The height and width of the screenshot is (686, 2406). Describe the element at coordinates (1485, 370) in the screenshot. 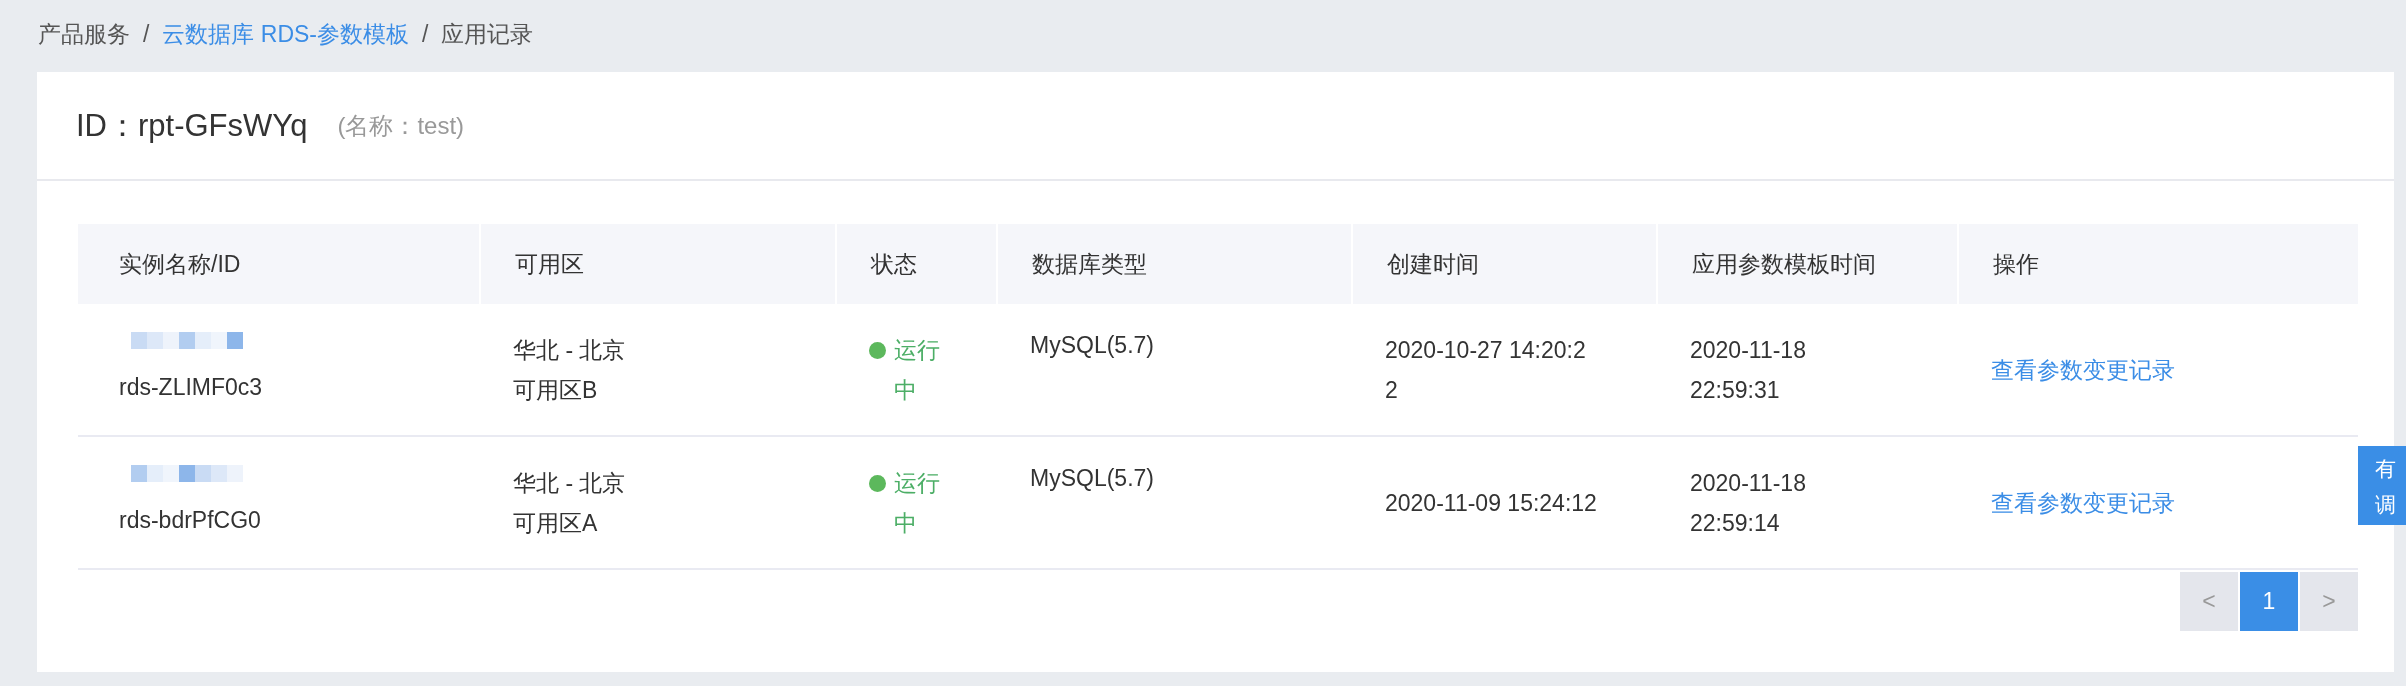

I see `created-time-text: 2020-10-27 14:20:2 2` at that location.